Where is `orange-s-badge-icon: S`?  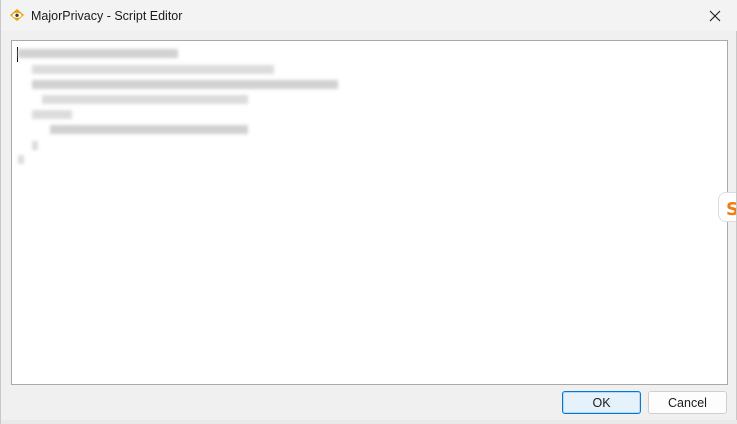 orange-s-badge-icon: S is located at coordinates (731, 209).